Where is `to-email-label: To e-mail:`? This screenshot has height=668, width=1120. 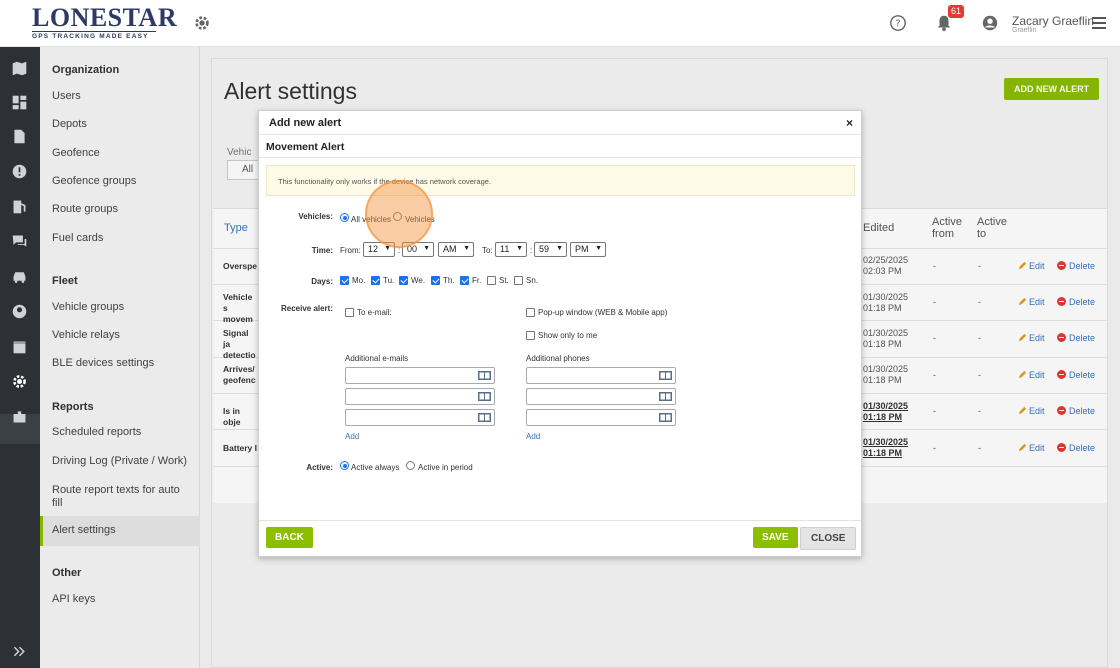 to-email-label: To e-mail: is located at coordinates (374, 312).